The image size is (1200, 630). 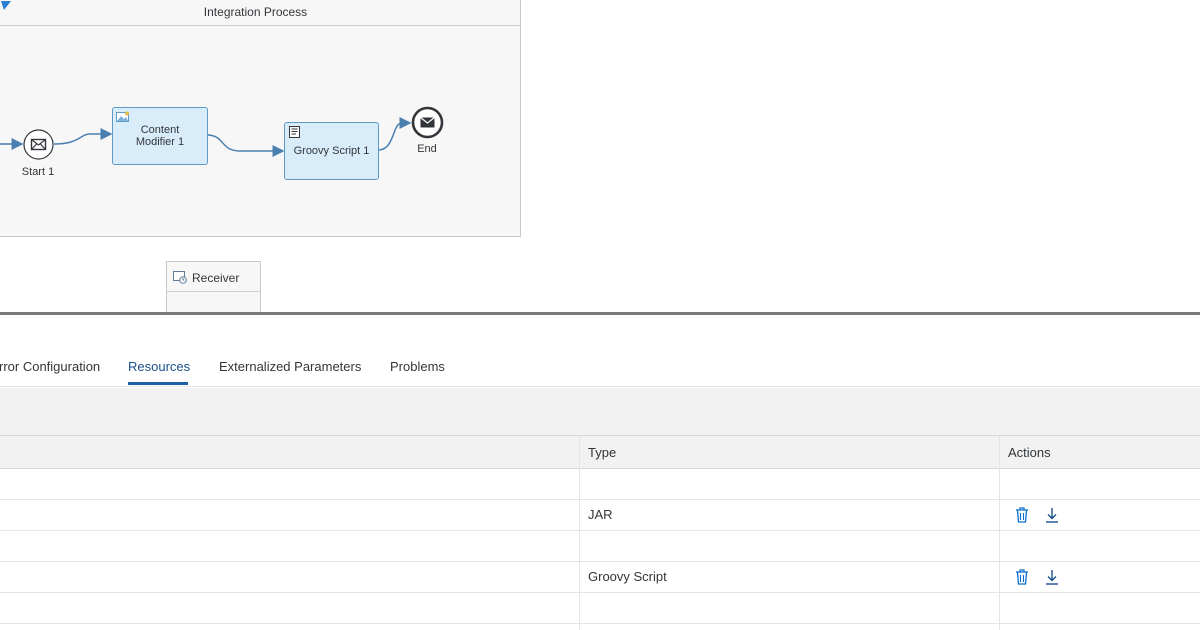 What do you see at coordinates (122, 116) in the screenshot?
I see `content-modifier-icon` at bounding box center [122, 116].